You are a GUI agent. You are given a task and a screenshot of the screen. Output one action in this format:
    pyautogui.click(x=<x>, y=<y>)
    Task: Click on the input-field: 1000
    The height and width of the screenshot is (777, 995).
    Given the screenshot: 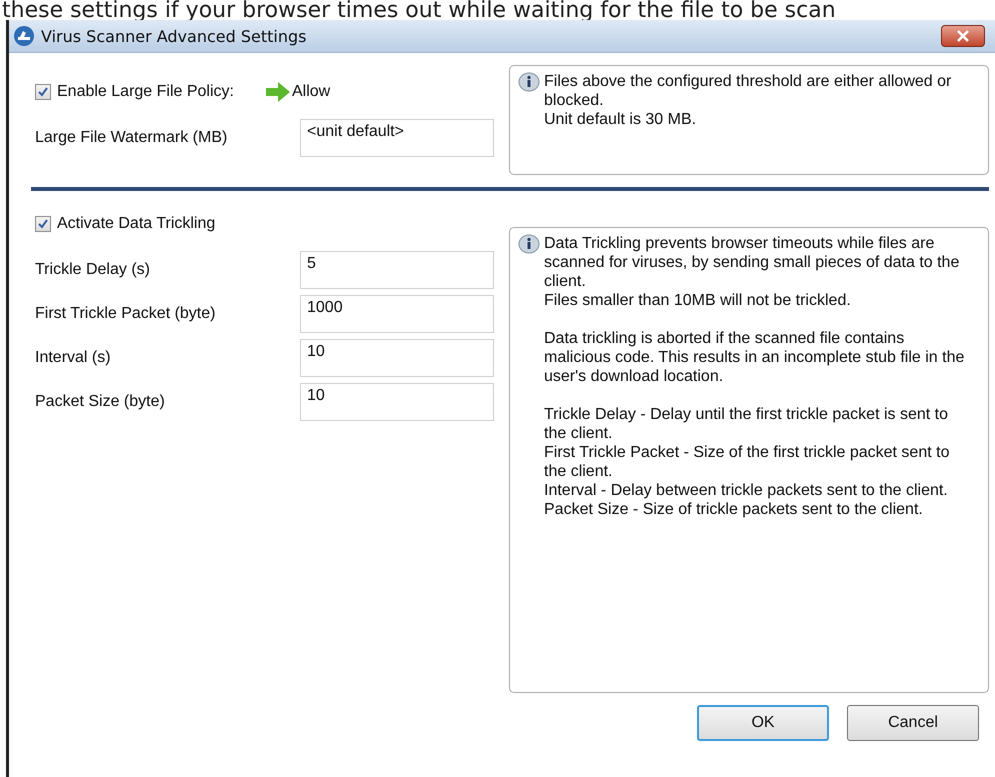 What is the action you would take?
    pyautogui.click(x=397, y=314)
    